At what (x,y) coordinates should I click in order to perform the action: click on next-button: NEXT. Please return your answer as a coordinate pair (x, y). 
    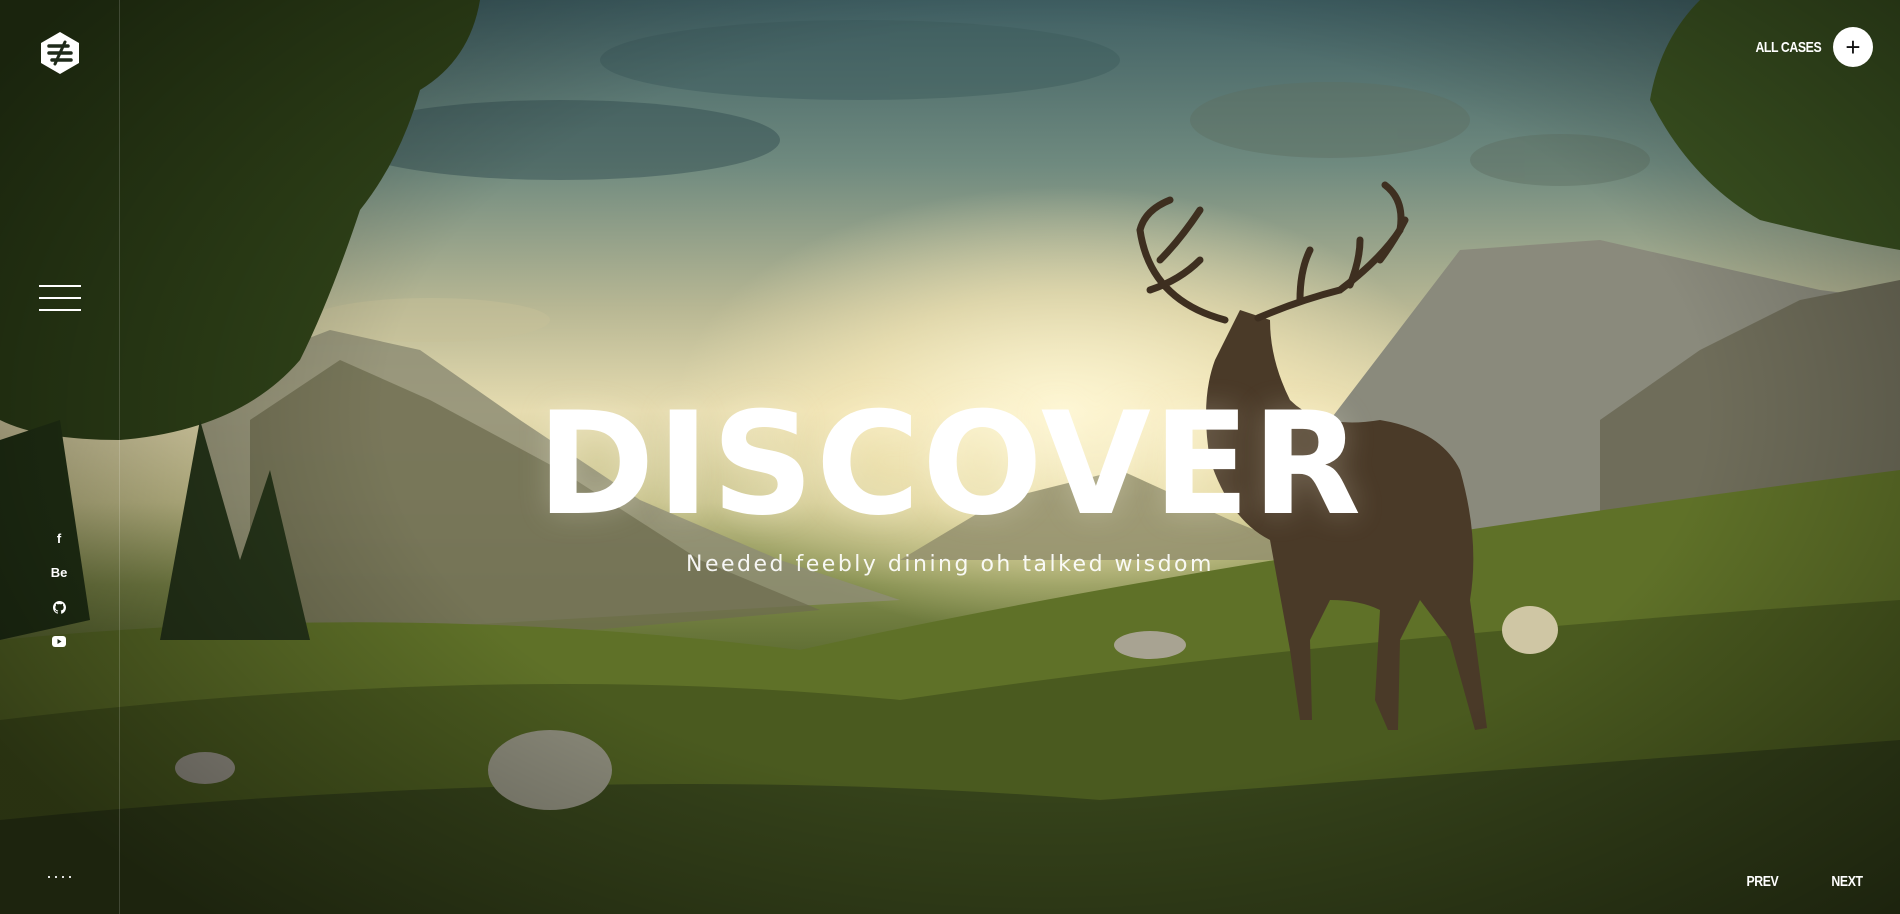
    Looking at the image, I should click on (1847, 881).